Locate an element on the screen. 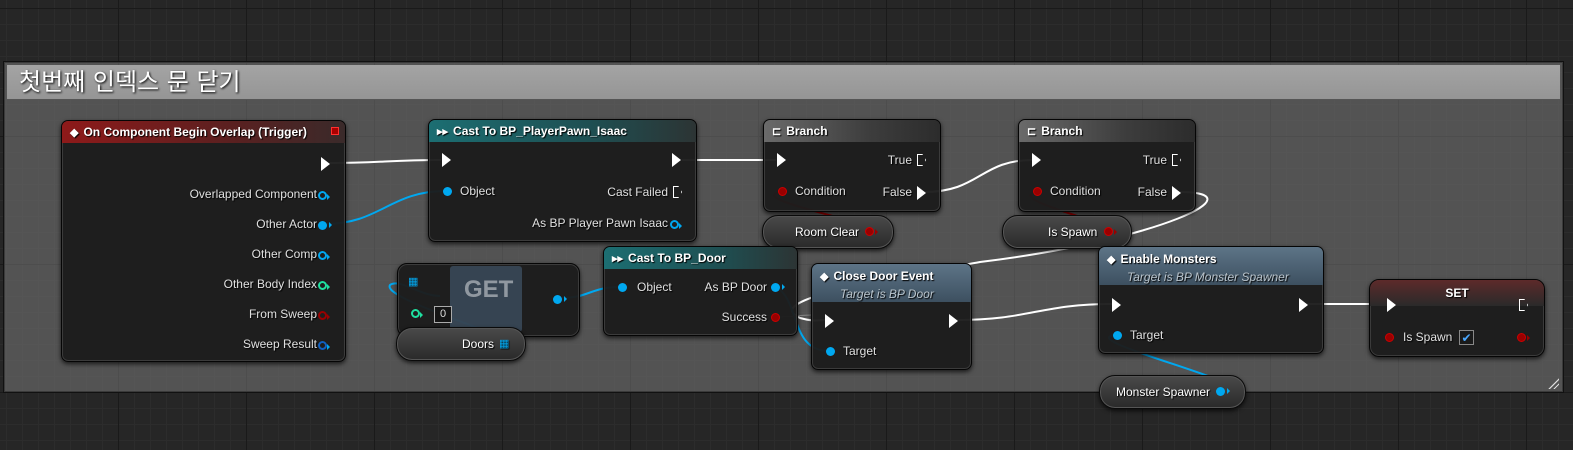  get-node-label: GET is located at coordinates (489, 289).